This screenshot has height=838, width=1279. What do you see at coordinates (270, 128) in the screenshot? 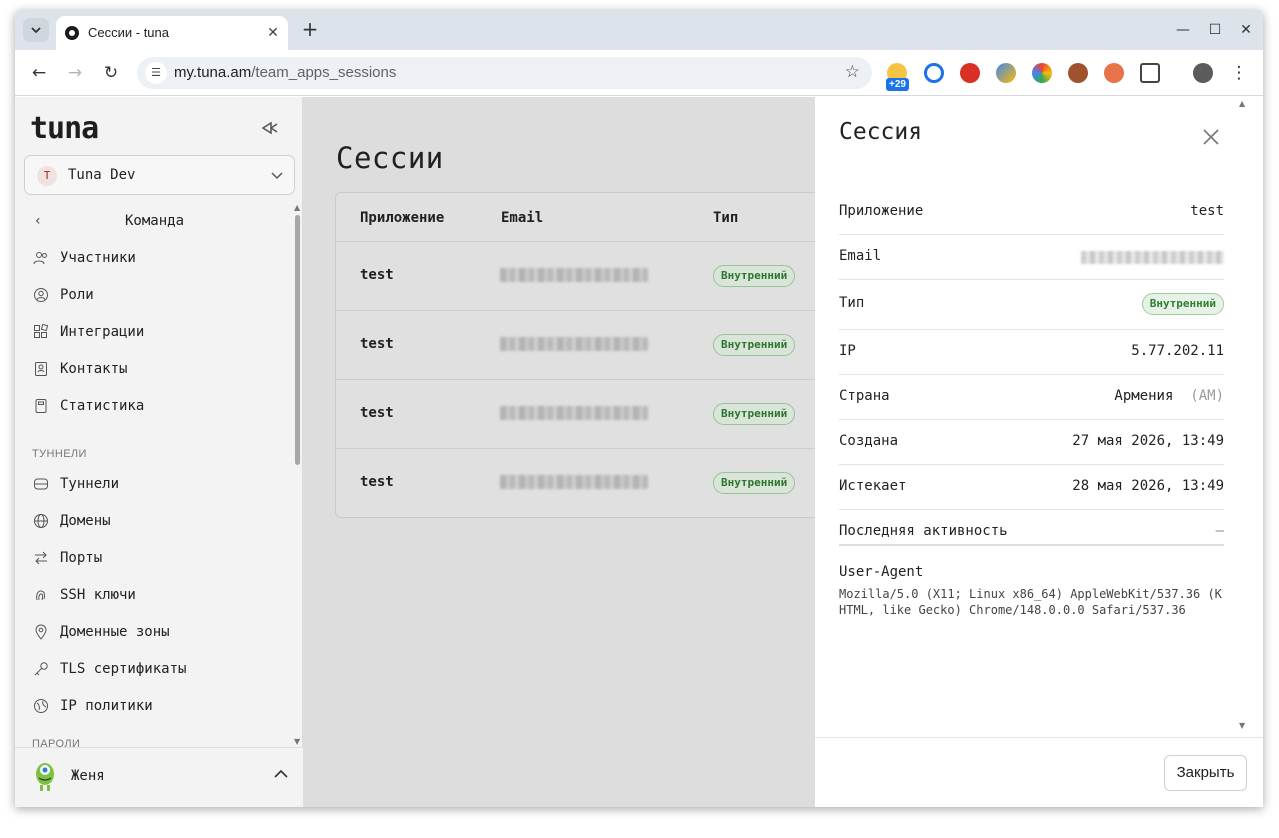
I see `collapse-sidebar-icon` at bounding box center [270, 128].